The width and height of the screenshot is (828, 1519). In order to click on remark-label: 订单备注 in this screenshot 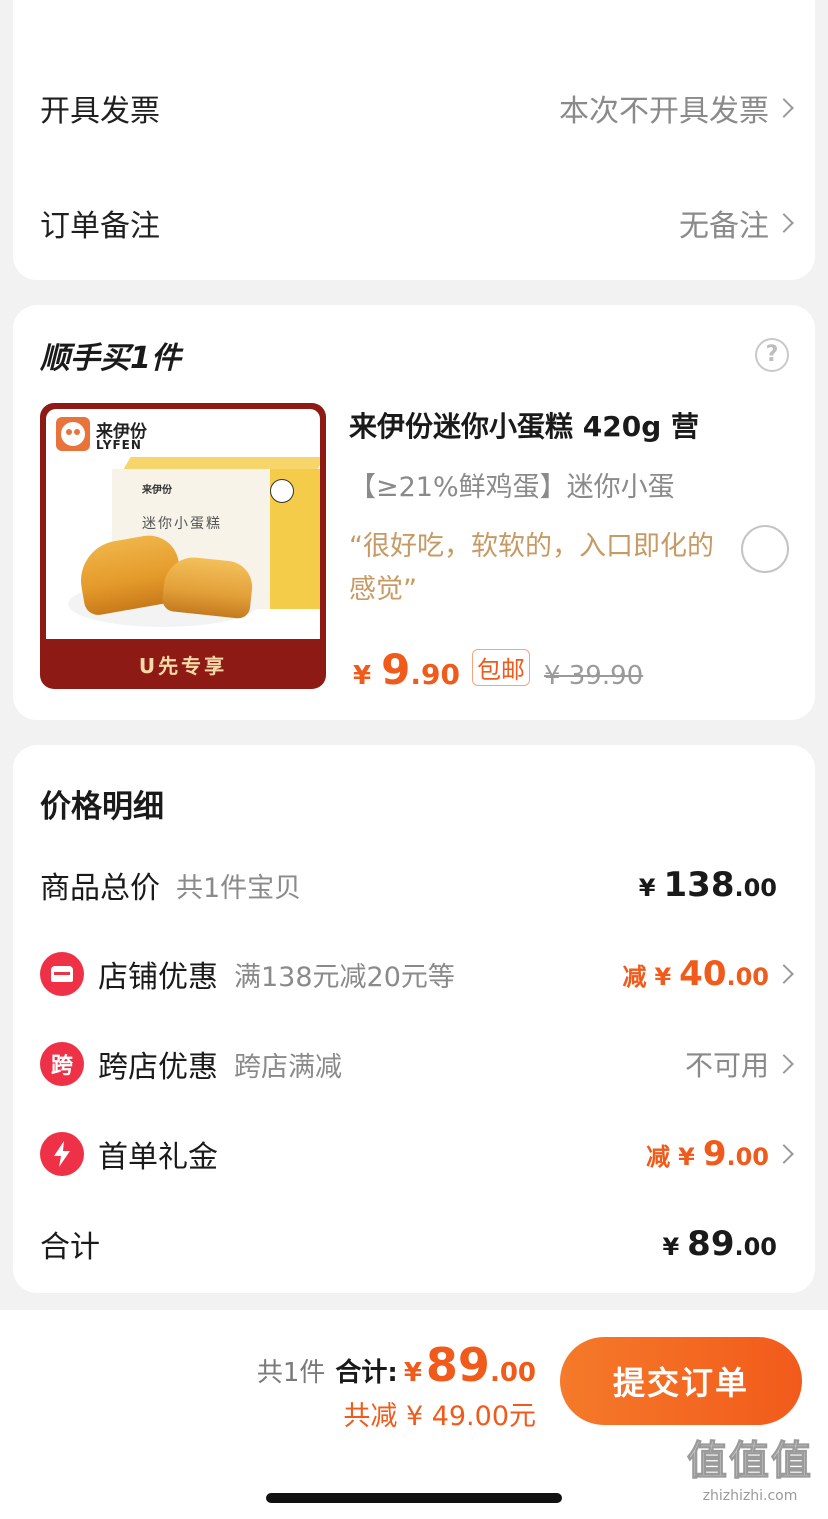, I will do `click(100, 226)`.